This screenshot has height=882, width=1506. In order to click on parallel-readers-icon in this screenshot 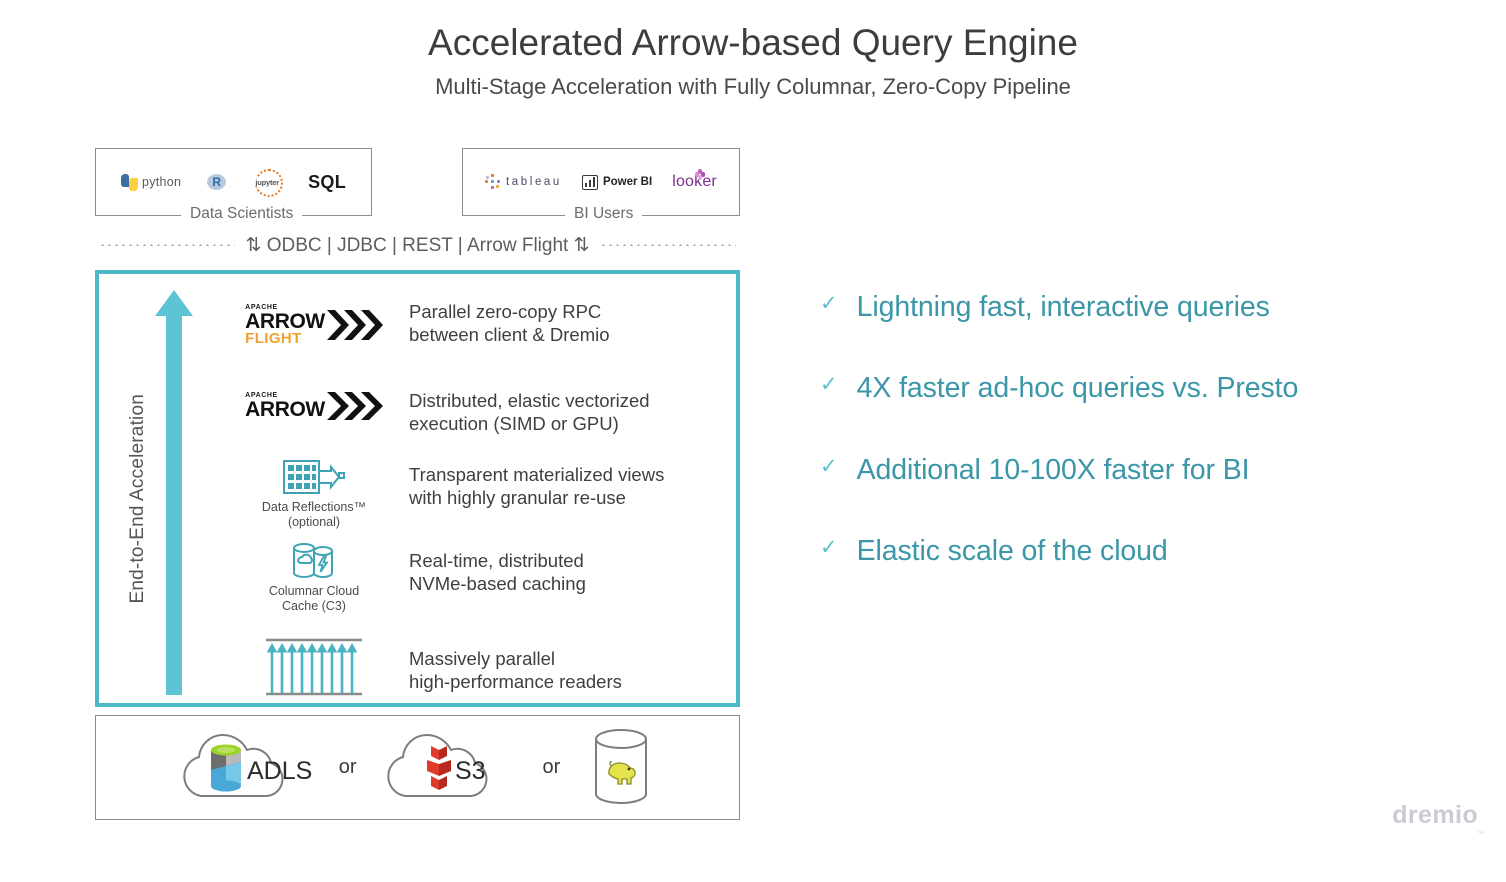, I will do `click(314, 662)`.